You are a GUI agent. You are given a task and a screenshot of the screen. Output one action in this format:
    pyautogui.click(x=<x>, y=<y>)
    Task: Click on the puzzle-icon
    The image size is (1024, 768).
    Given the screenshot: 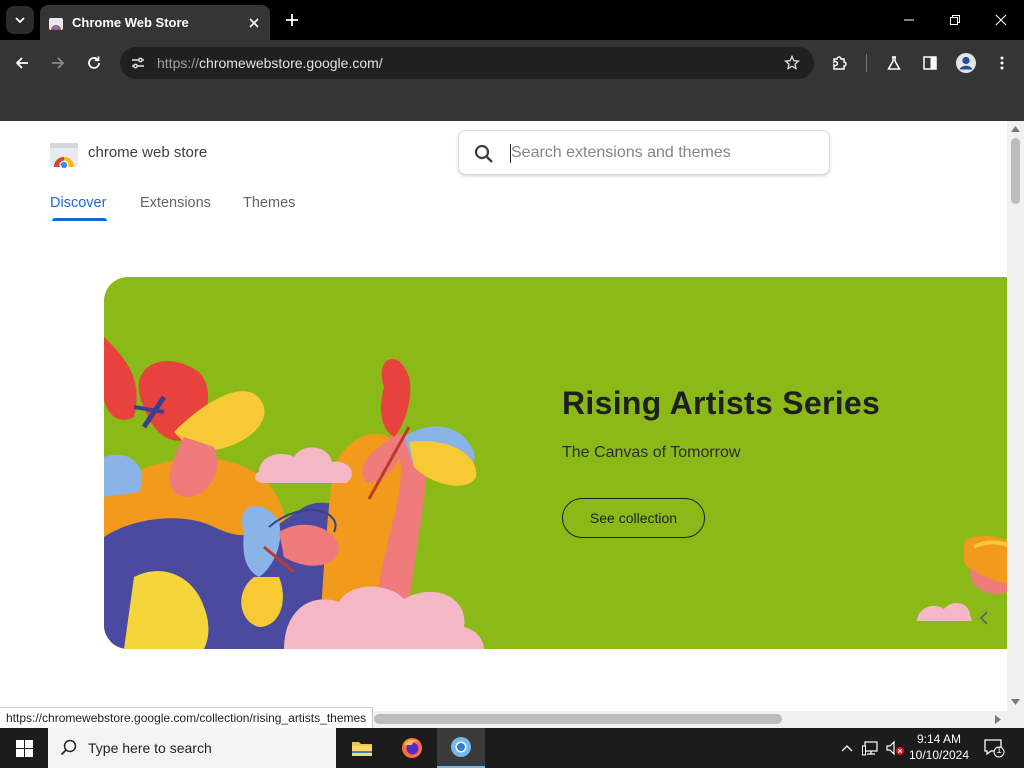 What is the action you would take?
    pyautogui.click(x=840, y=63)
    